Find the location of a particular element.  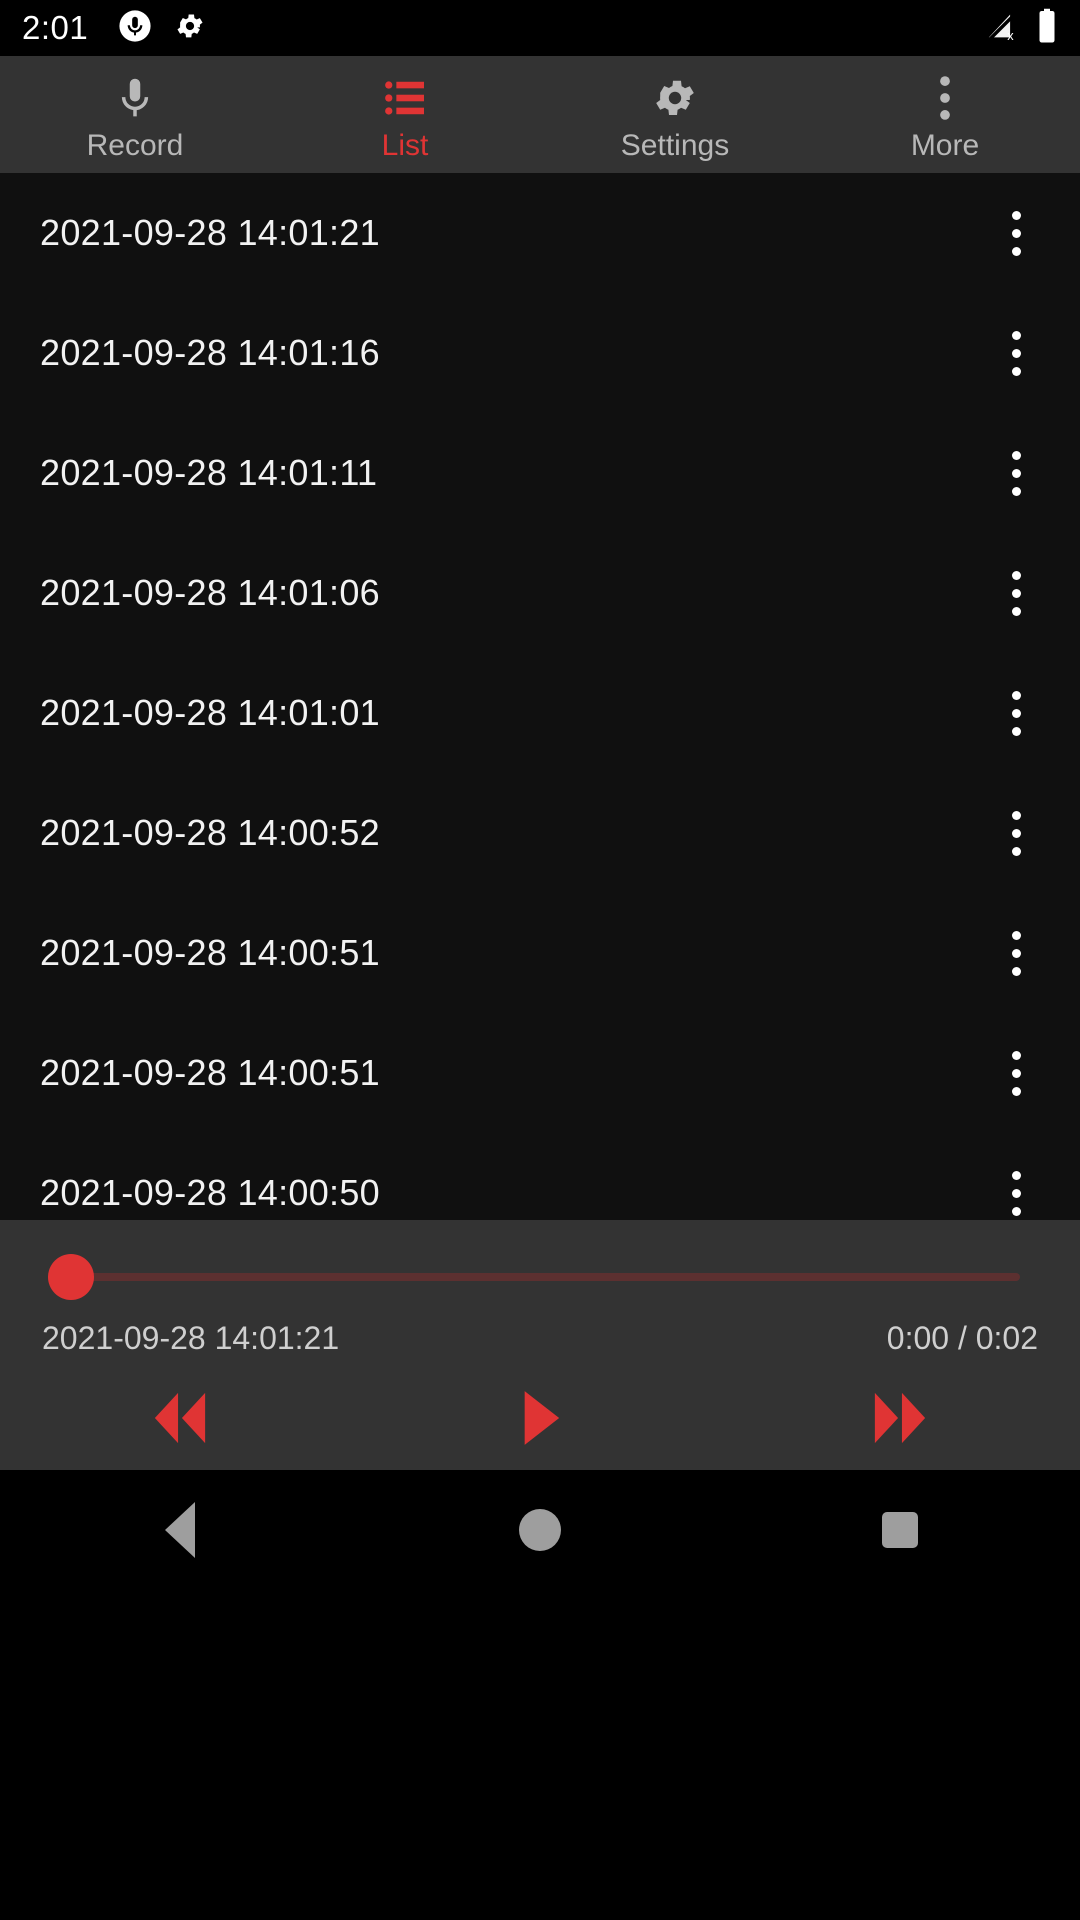

home-icon is located at coordinates (540, 1530).